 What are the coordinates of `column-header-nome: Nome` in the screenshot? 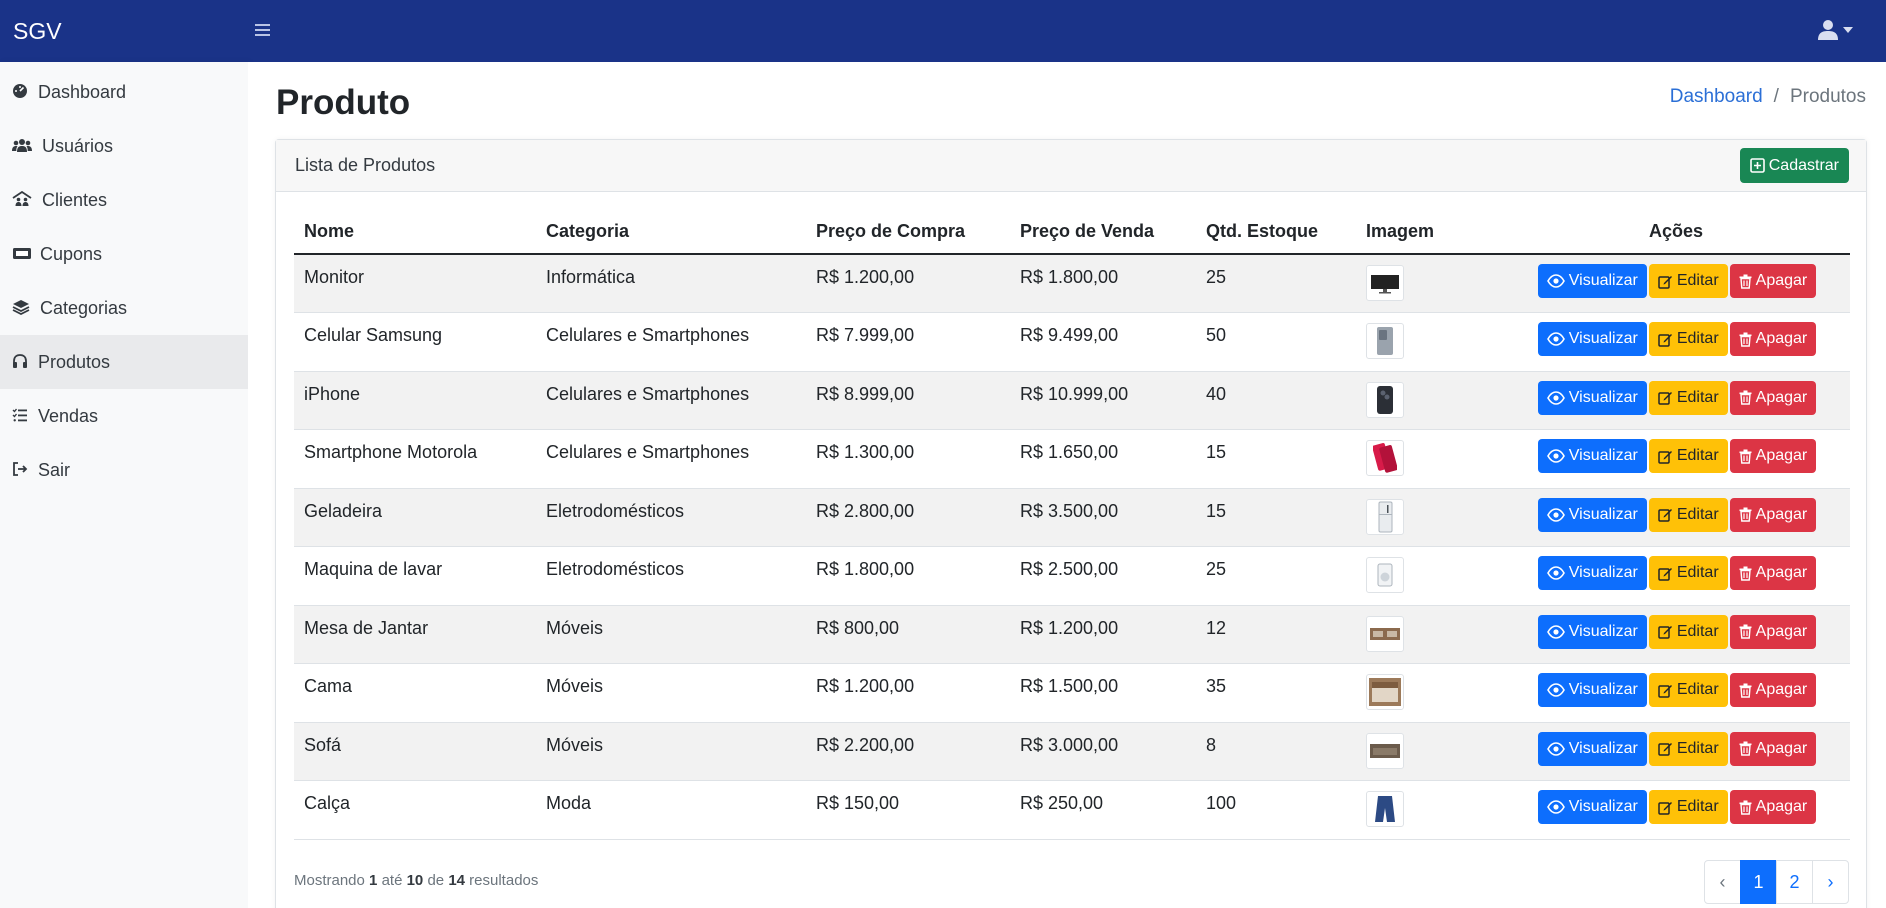 It's located at (415, 232).